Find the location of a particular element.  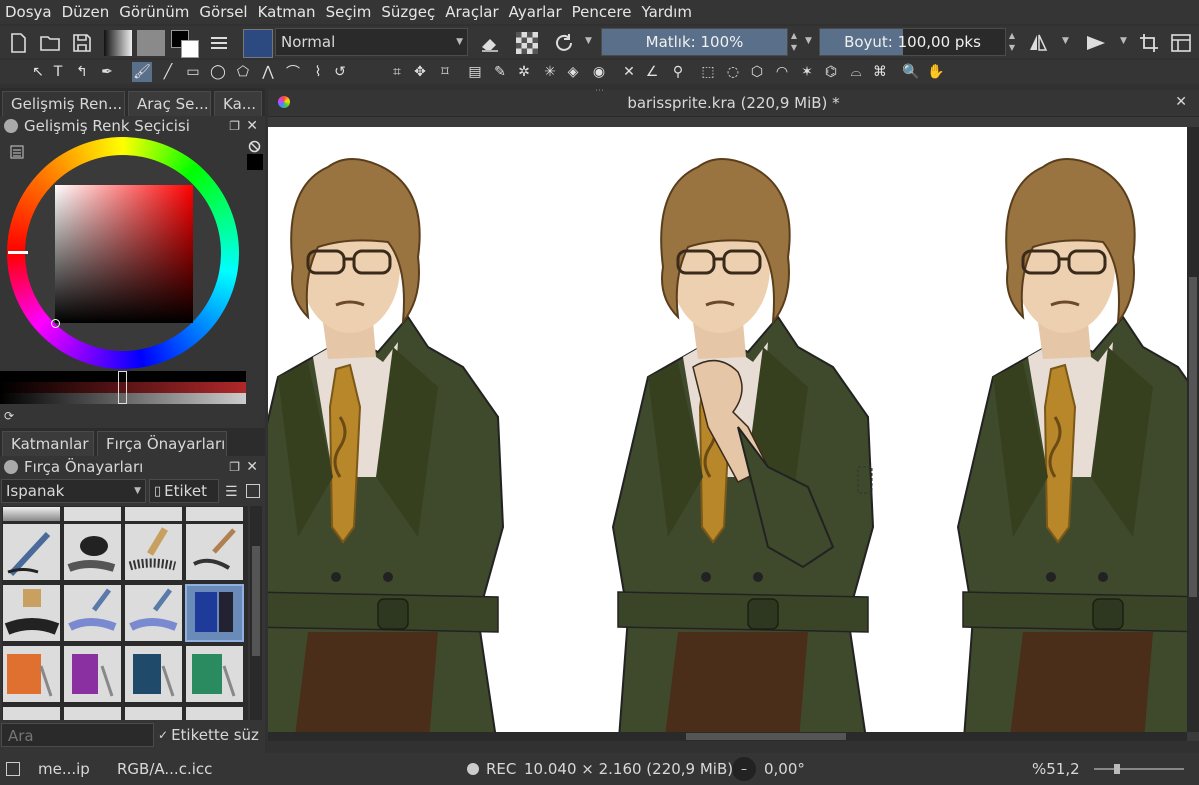

saturation-value-square is located at coordinates (124, 254).